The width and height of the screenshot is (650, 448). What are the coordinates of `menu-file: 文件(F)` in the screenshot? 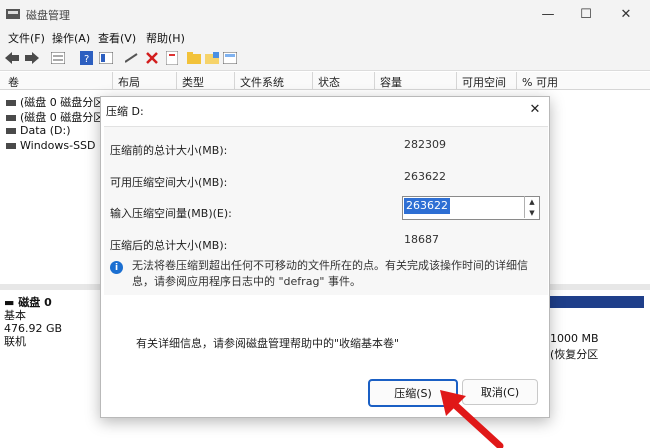 It's located at (26, 38).